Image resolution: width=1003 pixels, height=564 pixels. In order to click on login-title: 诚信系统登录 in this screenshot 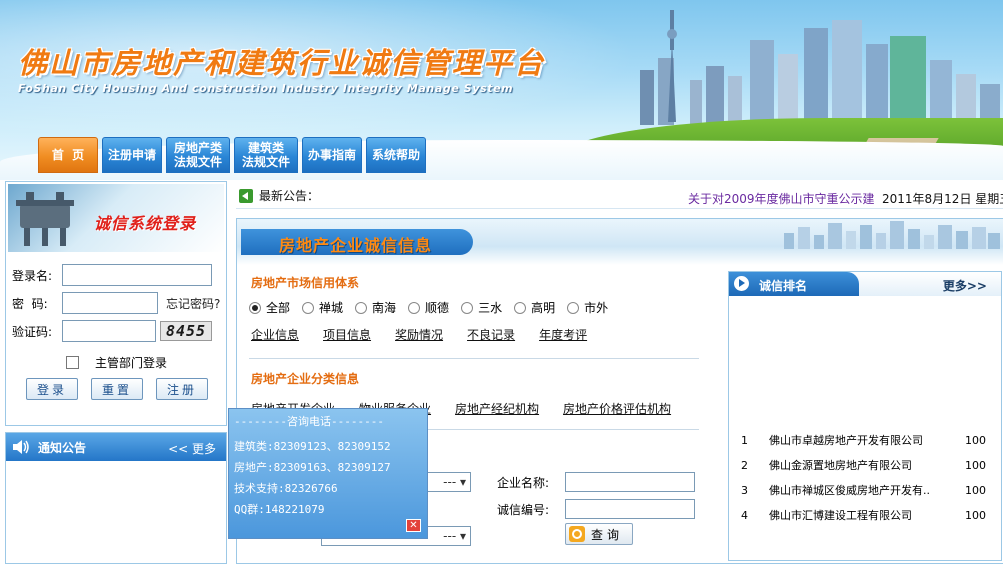, I will do `click(145, 223)`.